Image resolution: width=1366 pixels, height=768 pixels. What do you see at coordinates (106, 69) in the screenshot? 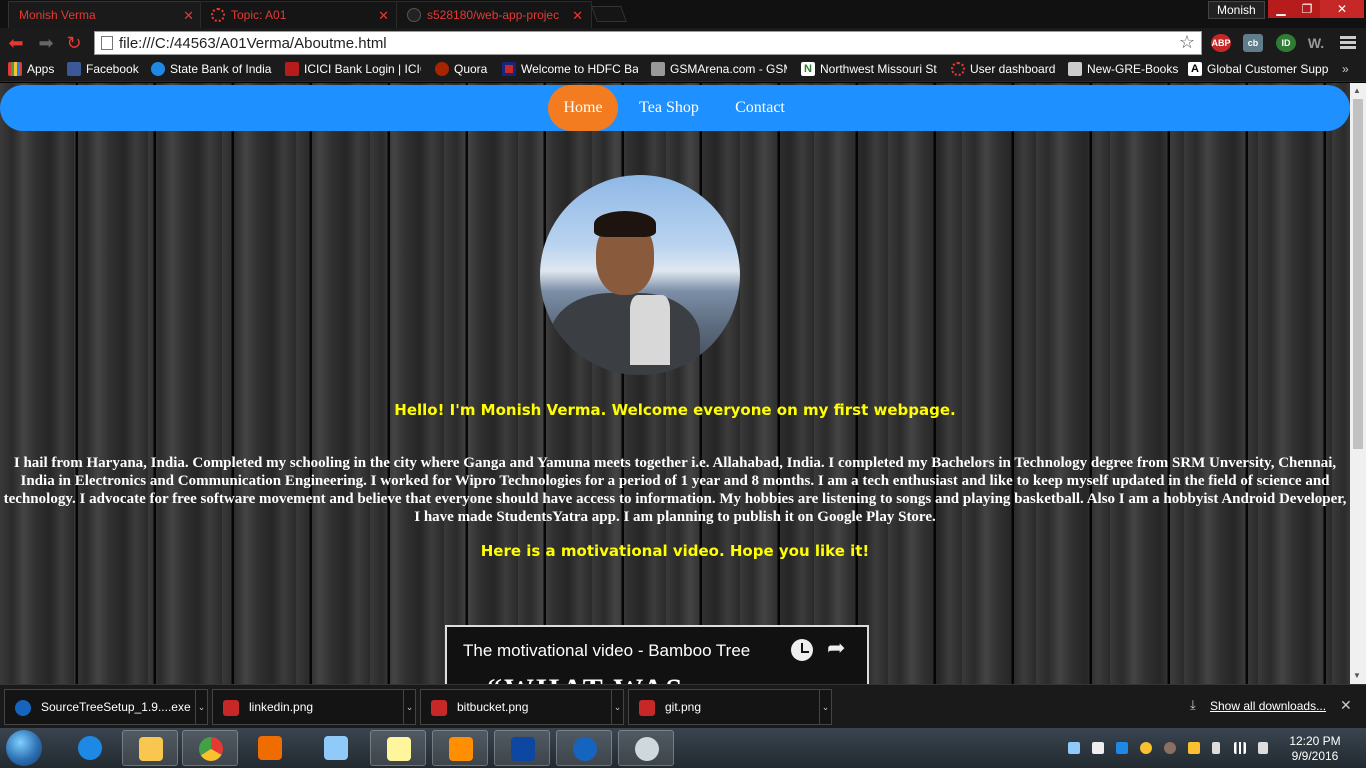
I see `bookmark-facebook: Facebook` at bounding box center [106, 69].